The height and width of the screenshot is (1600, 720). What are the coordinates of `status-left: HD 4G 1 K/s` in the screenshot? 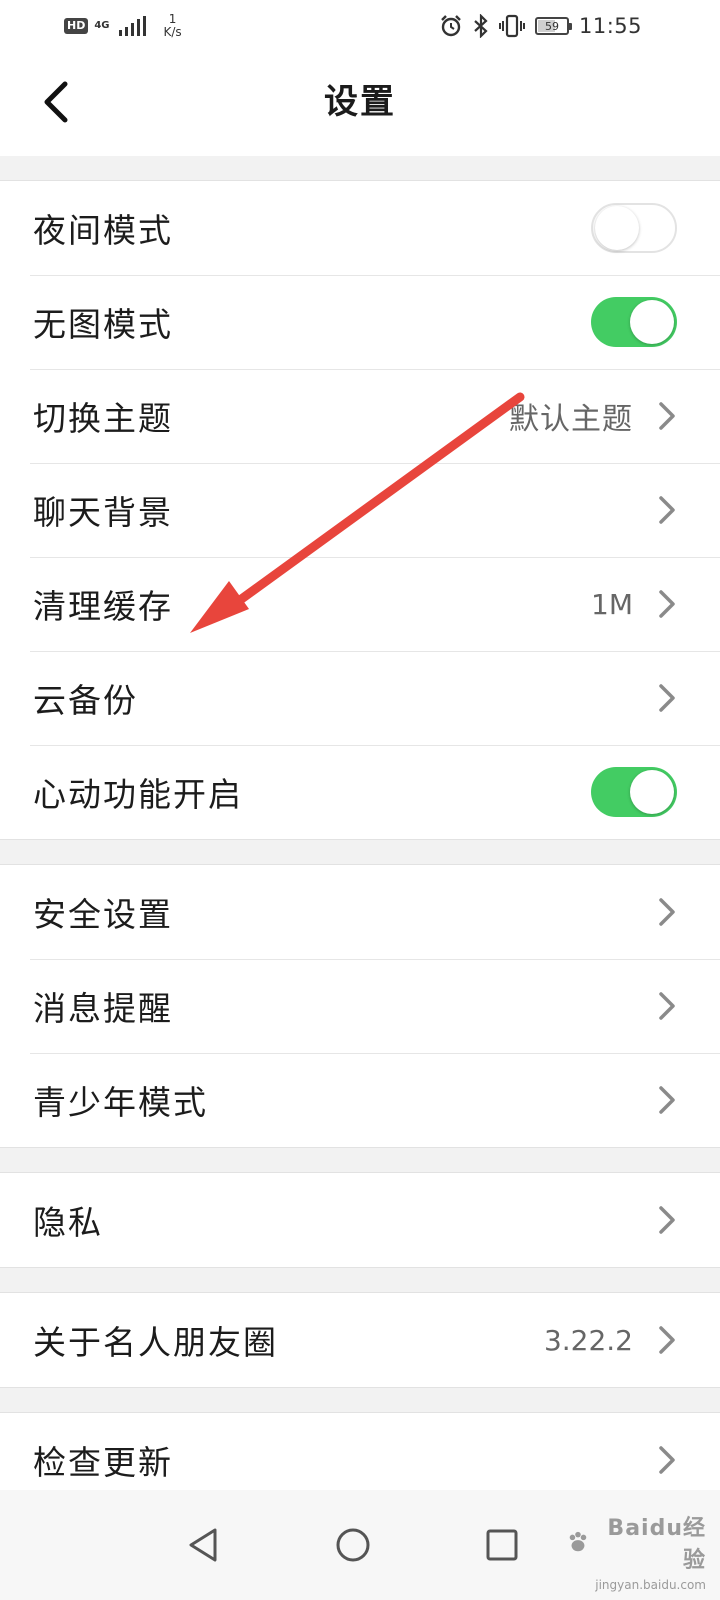 It's located at (123, 26).